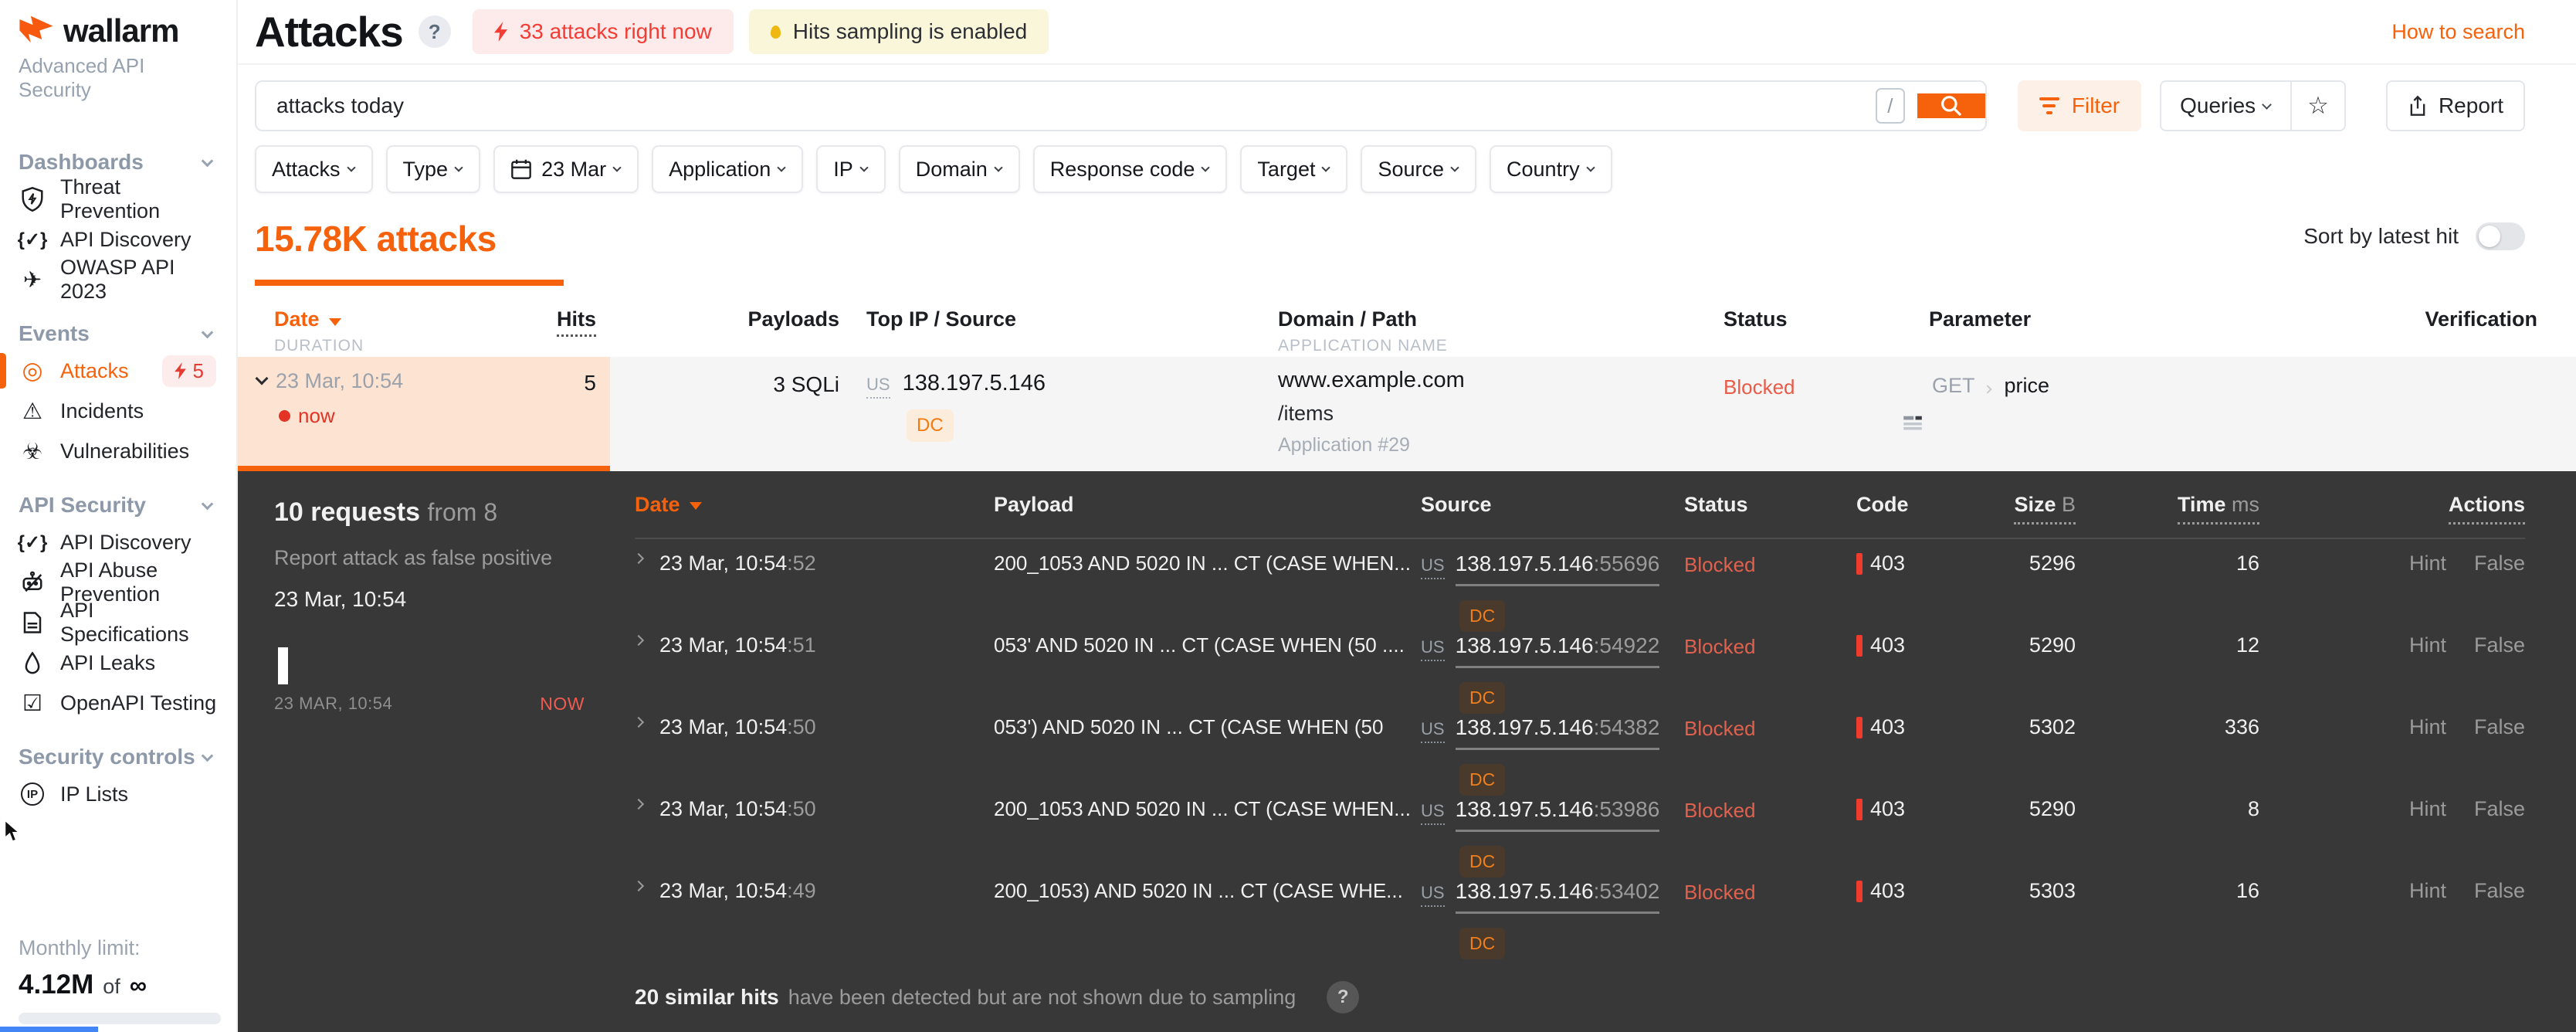 The width and height of the screenshot is (2576, 1032). Describe the element at coordinates (120, 451) in the screenshot. I see `sidebar-item-vulnerabilities: ☣ Vulnerabilities` at that location.